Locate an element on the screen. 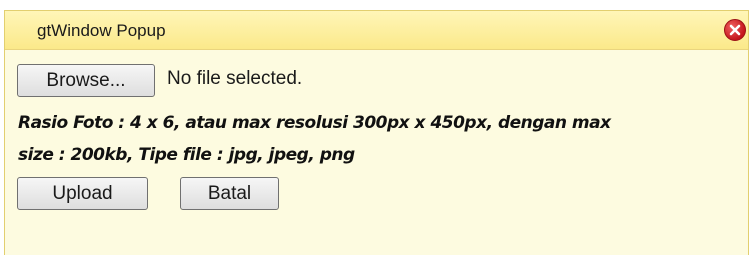 The image size is (752, 255). upload-button: Upload is located at coordinates (82, 193).